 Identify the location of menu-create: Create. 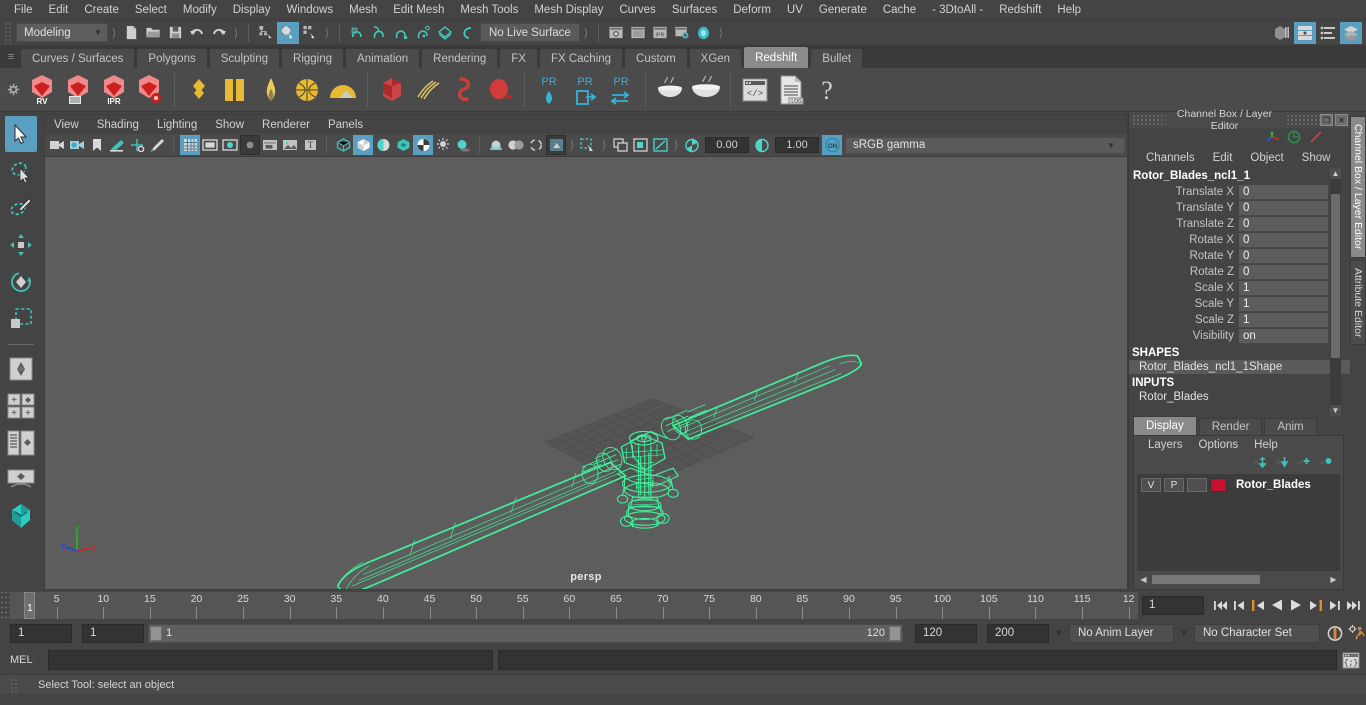
(101, 10).